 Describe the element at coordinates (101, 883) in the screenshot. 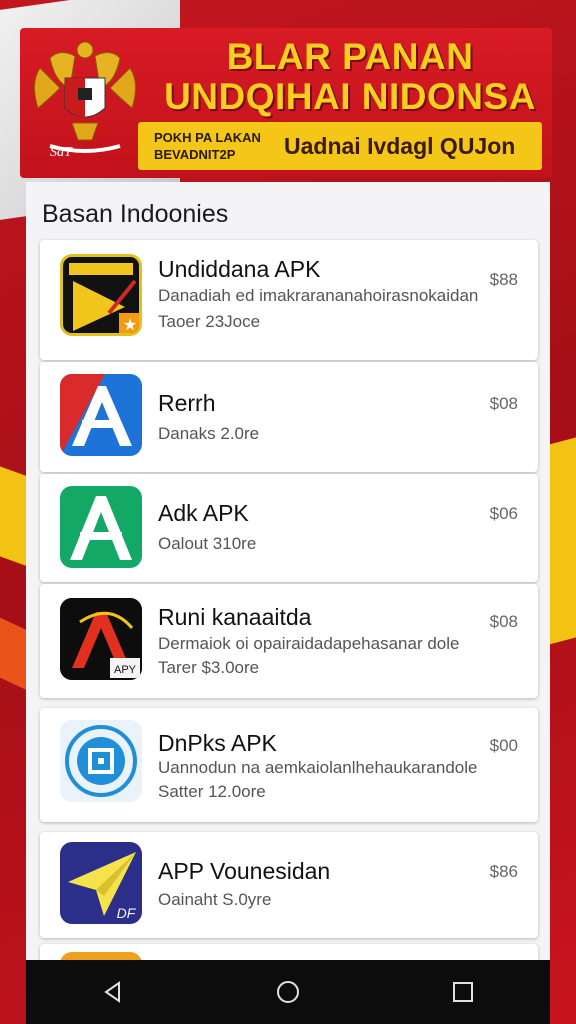

I see `app-vounesidan-icon: DF` at that location.